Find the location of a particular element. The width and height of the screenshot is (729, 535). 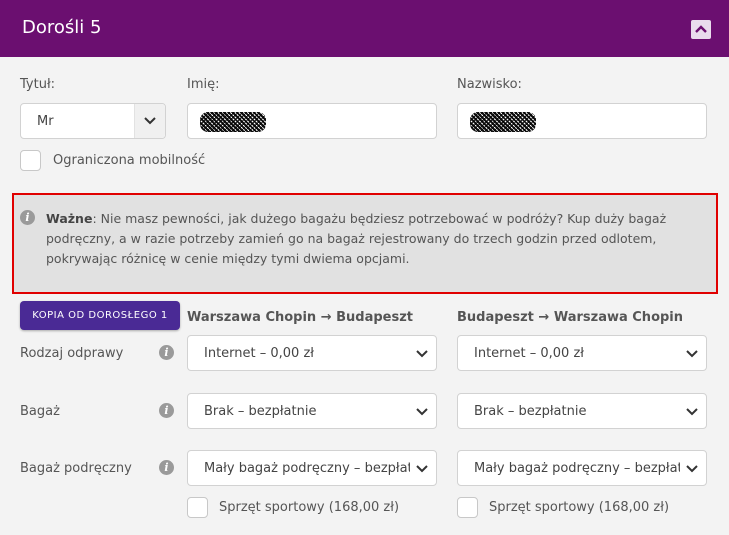

outbound-baggage-value: Brak – bezpłatnie is located at coordinates (260, 411).